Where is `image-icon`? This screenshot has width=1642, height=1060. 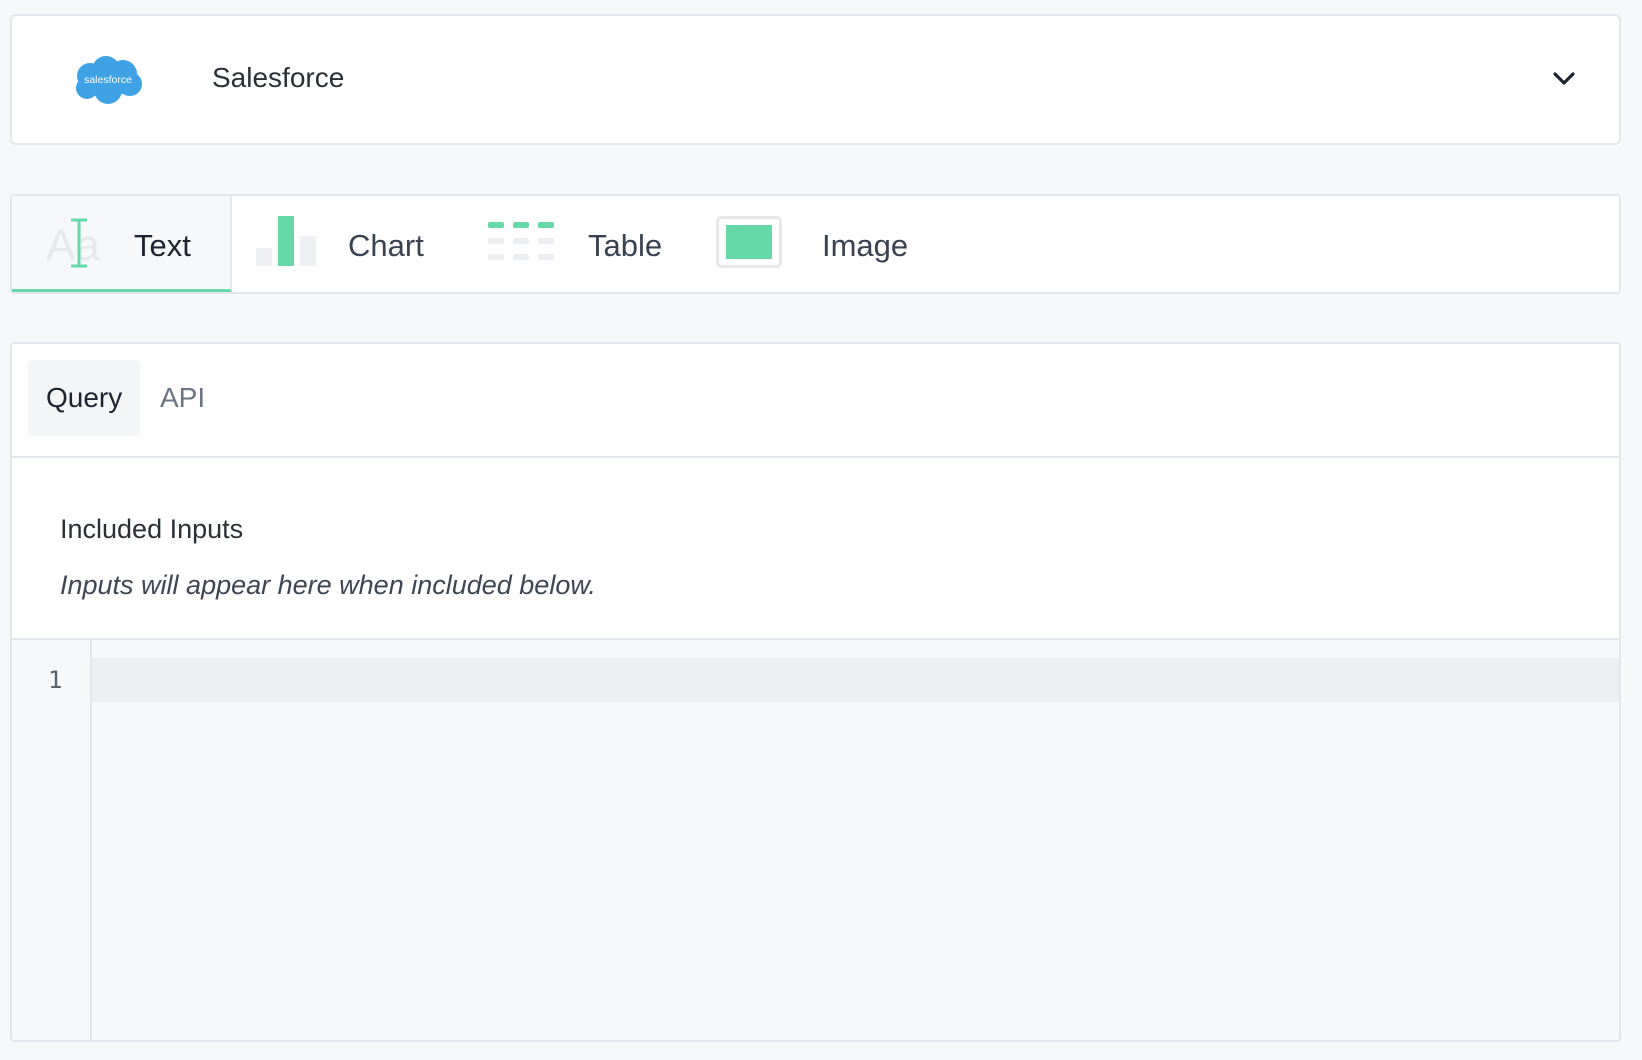 image-icon is located at coordinates (749, 242).